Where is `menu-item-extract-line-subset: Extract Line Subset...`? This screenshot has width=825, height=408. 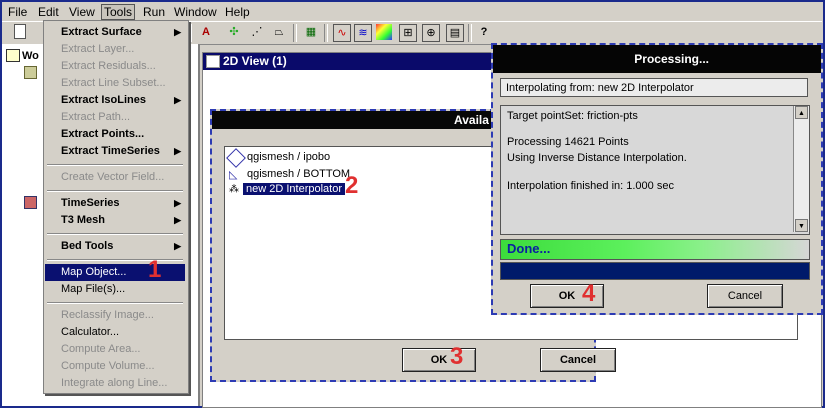
menu-item-extract-line-subset: Extract Line Subset... is located at coordinates (113, 83).